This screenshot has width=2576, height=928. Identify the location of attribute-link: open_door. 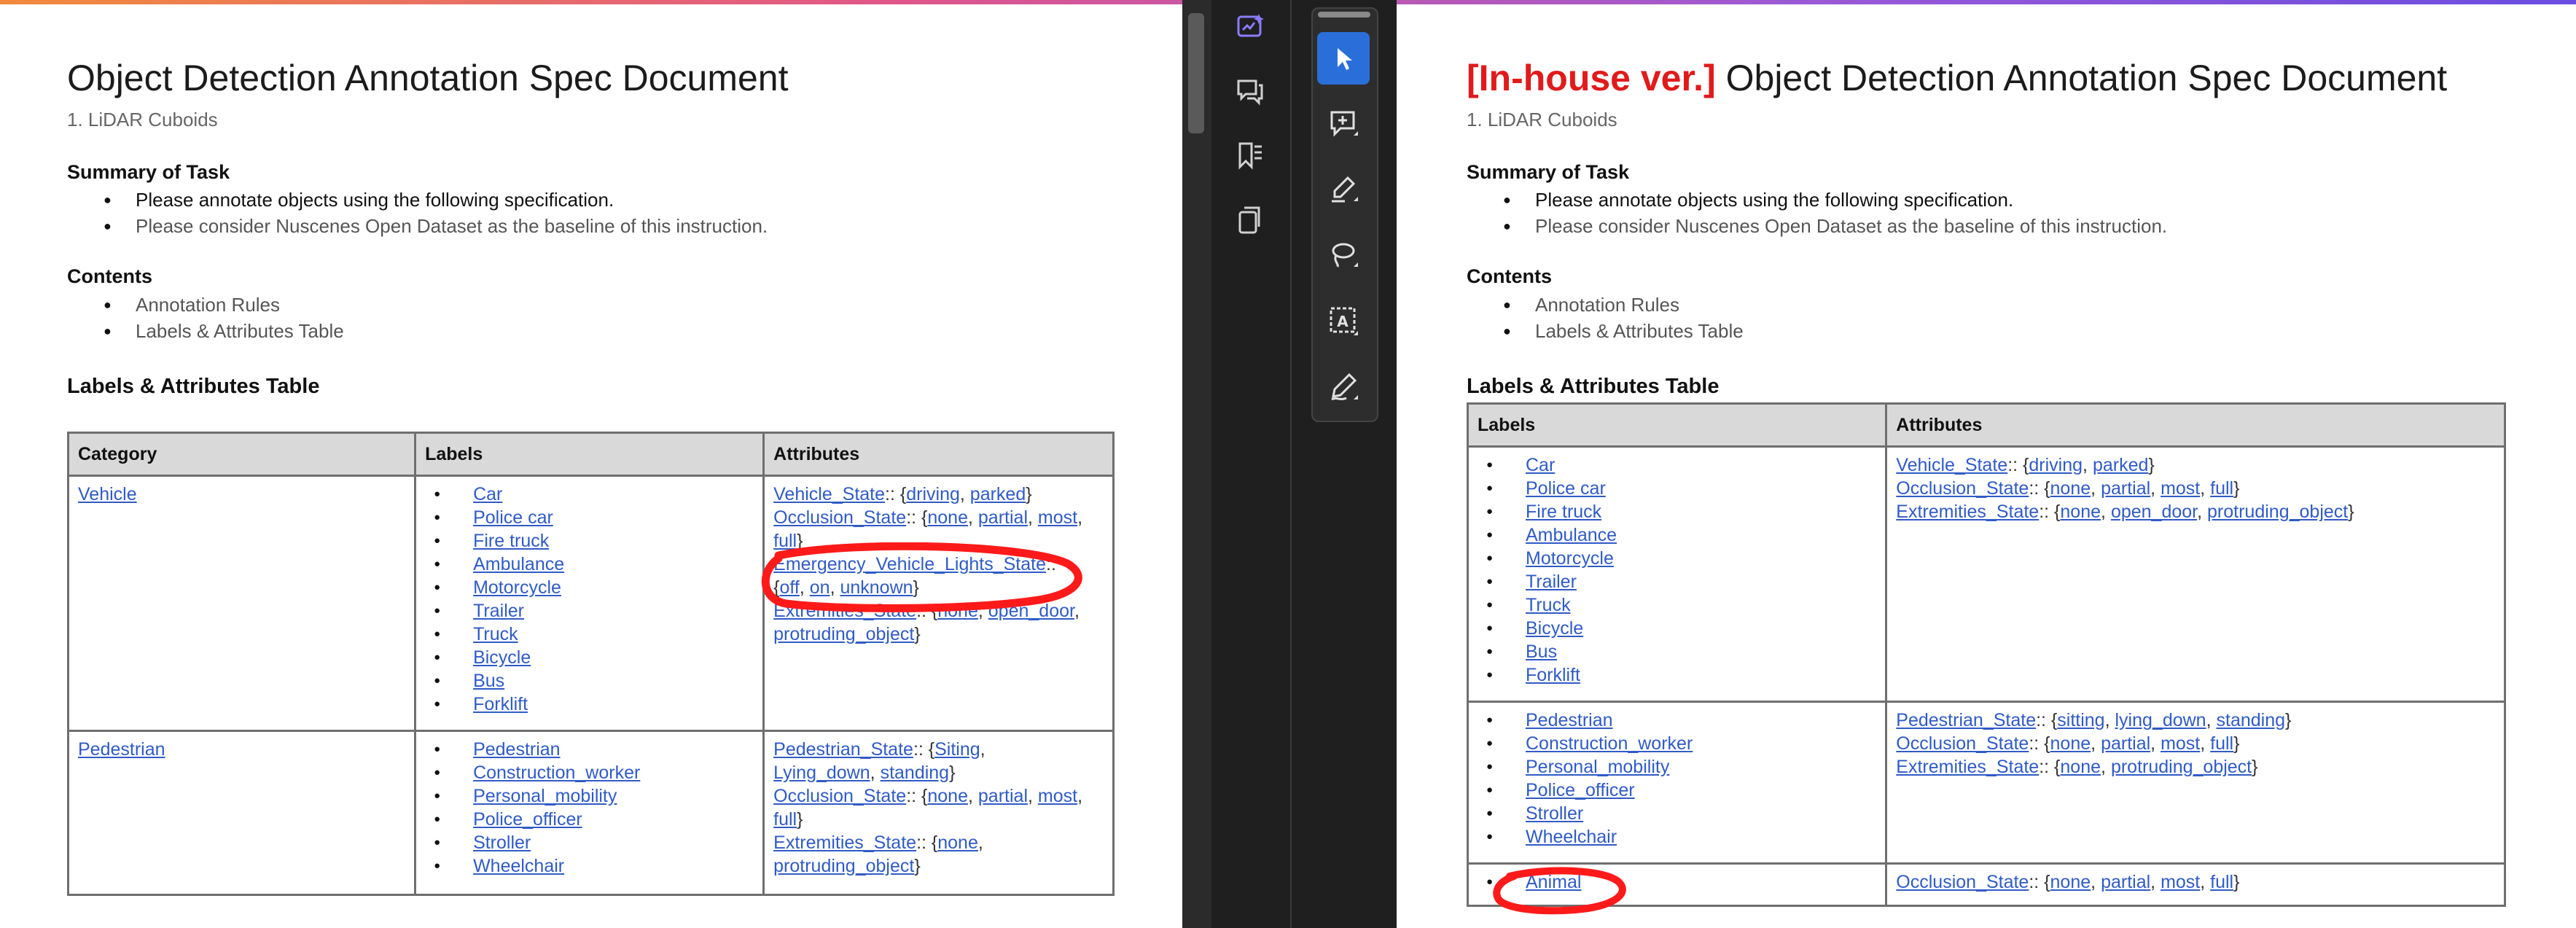
(2154, 512).